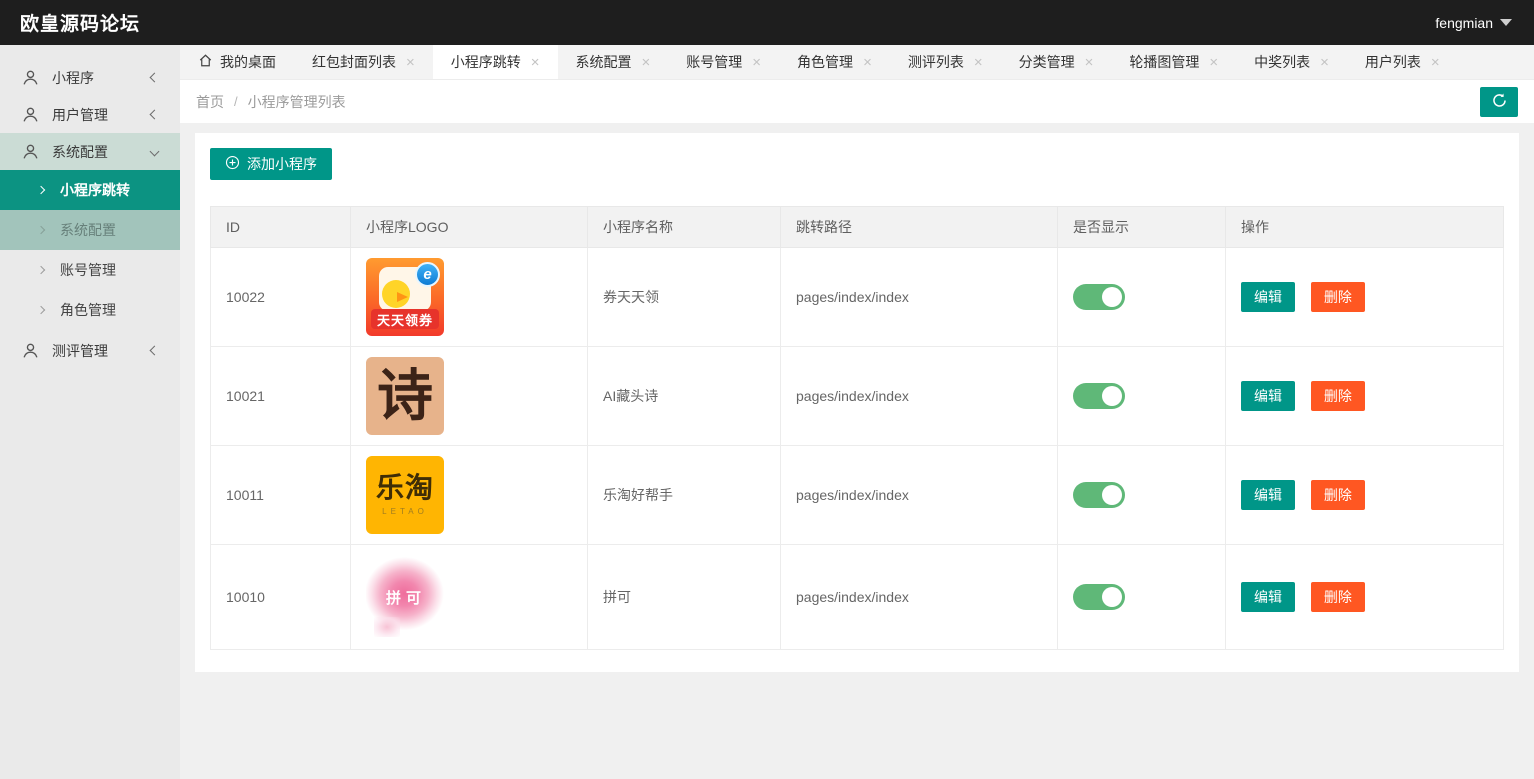  I want to click on miniprogram-logo-poem: 诗, so click(405, 396).